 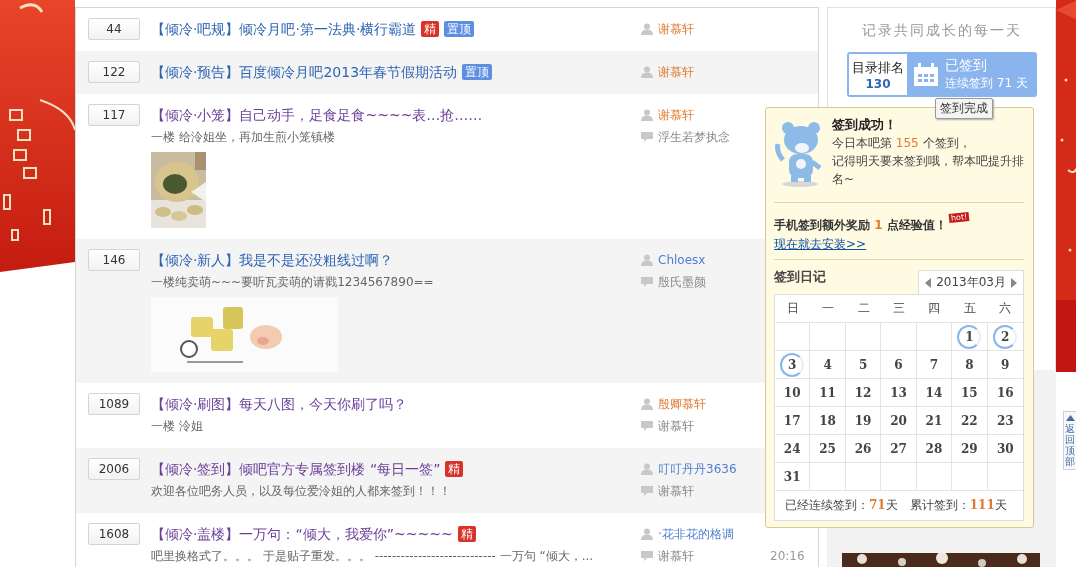 What do you see at coordinates (933, 420) in the screenshot?
I see `calendar-day: 21` at bounding box center [933, 420].